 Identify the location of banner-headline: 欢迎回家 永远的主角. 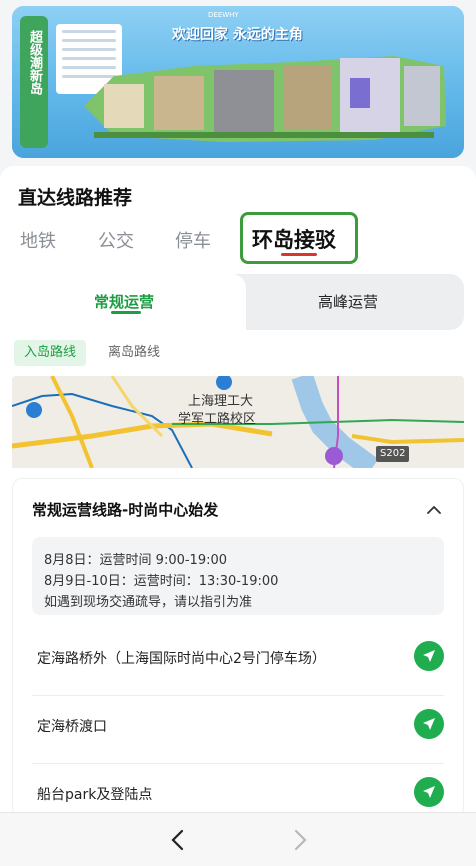
(237, 35).